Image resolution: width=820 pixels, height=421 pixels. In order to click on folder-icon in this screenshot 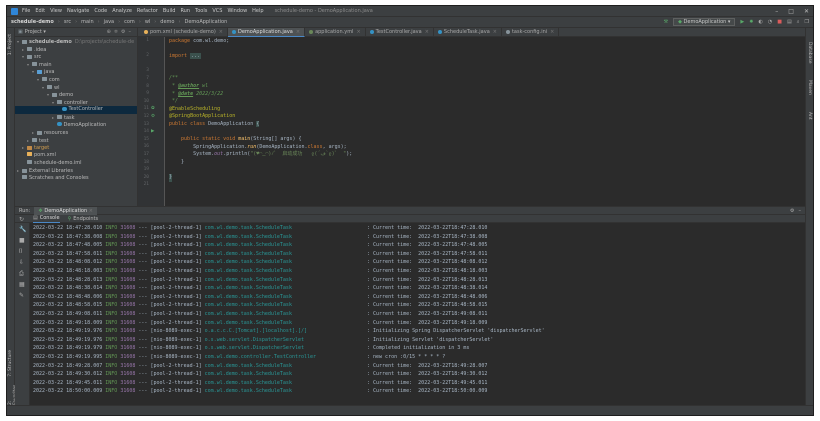, I will do `click(29, 49)`.